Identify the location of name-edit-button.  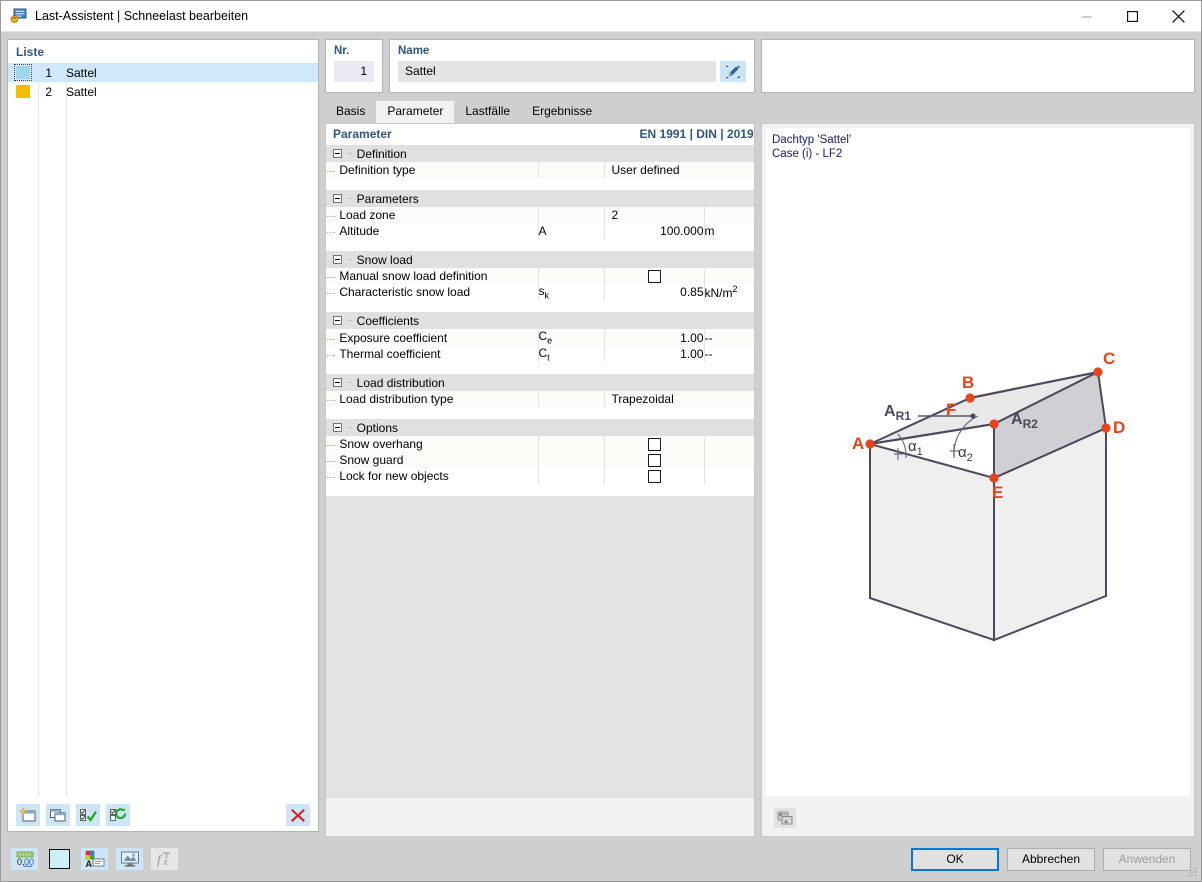
(733, 71).